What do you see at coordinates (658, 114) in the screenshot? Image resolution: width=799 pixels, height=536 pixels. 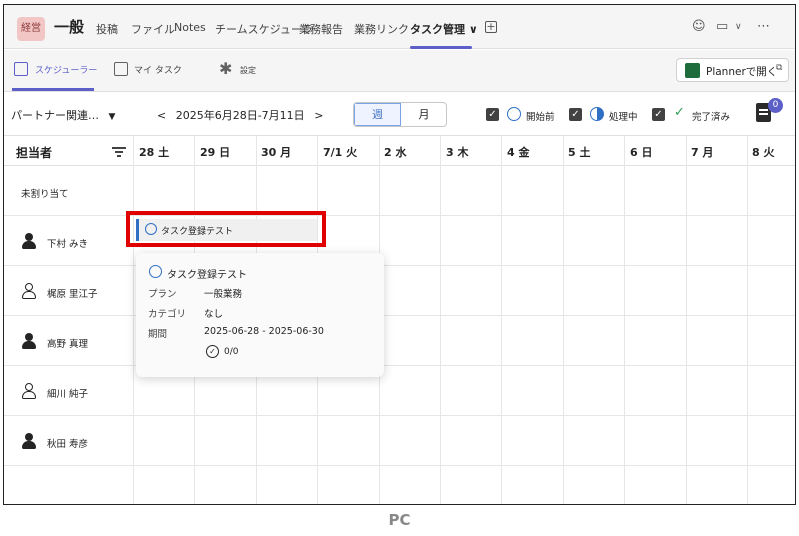 I see `completed-checkbox: ✓` at bounding box center [658, 114].